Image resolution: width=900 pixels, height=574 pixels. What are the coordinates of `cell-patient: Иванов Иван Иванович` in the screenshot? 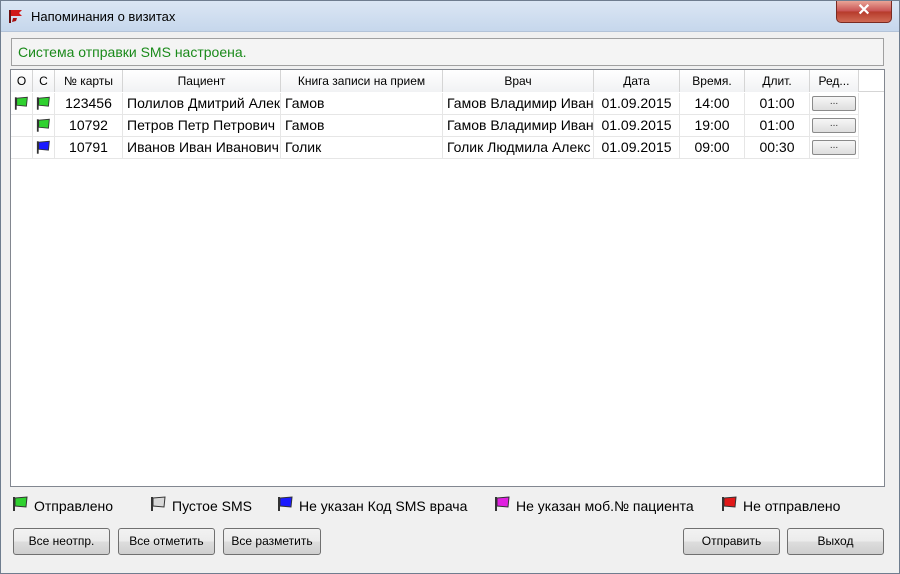 It's located at (202, 148).